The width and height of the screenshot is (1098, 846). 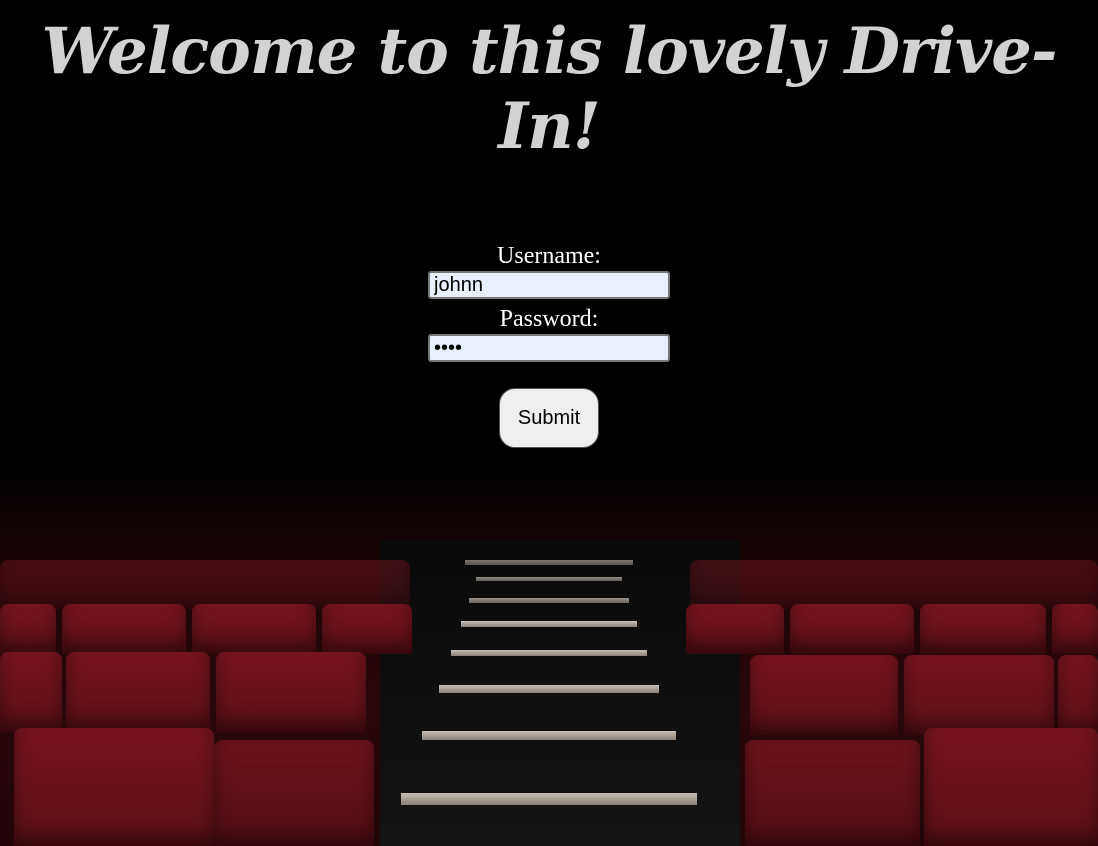 What do you see at coordinates (549, 418) in the screenshot?
I see `submit-button: Submit` at bounding box center [549, 418].